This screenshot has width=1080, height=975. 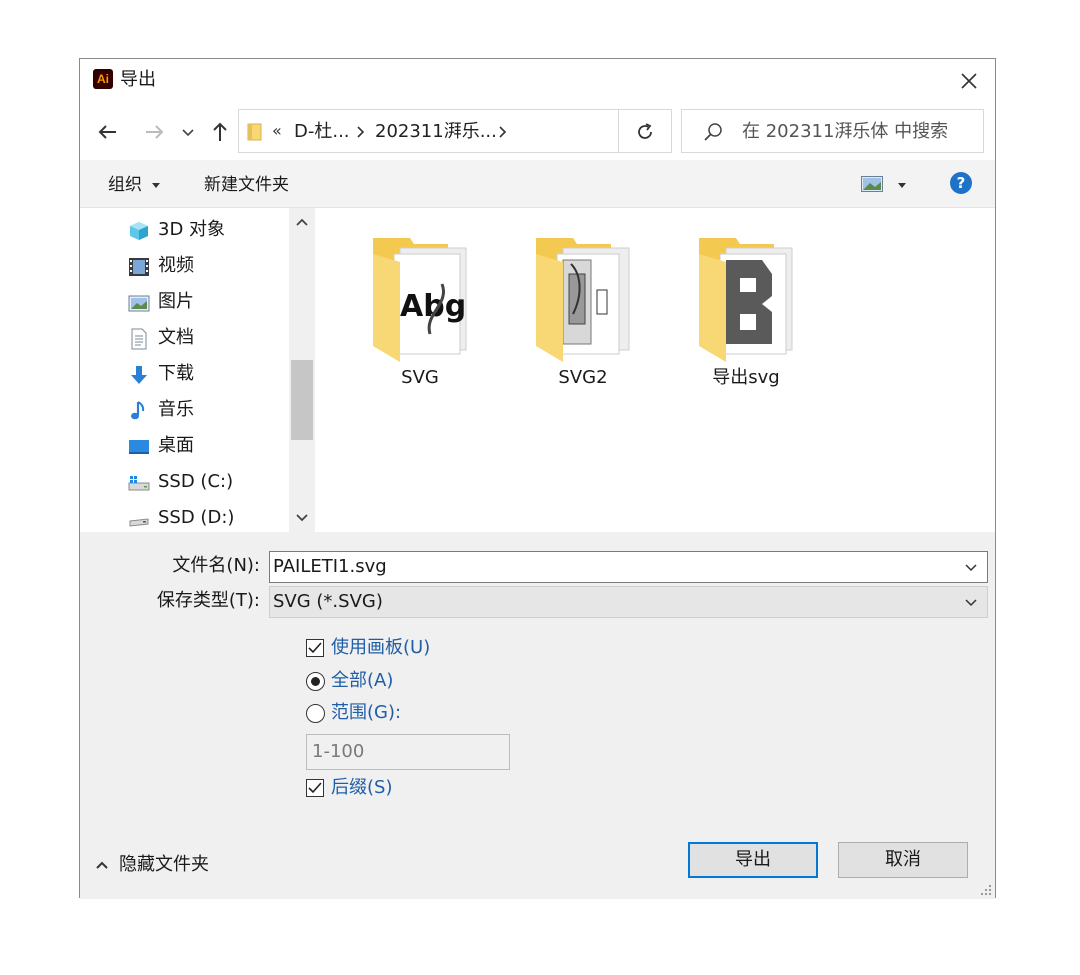 I want to click on sidebar-item-label: SSD (C:), so click(x=196, y=481).